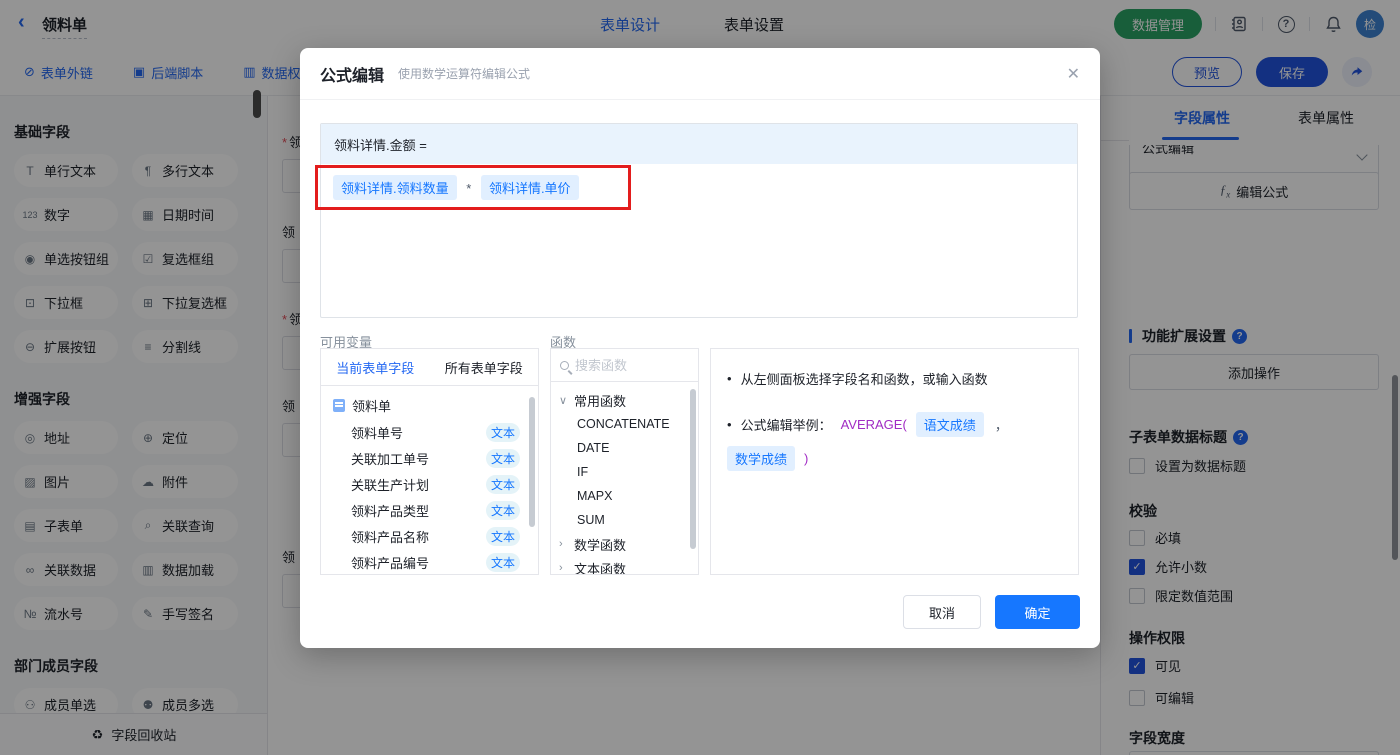 This screenshot has height=755, width=1400. I want to click on function-item: IF, so click(624, 472).